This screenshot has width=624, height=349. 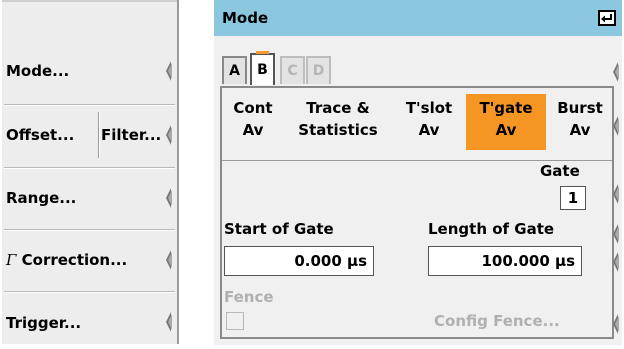 I want to click on mode-tslot-av-line1: T'slot, so click(x=429, y=108).